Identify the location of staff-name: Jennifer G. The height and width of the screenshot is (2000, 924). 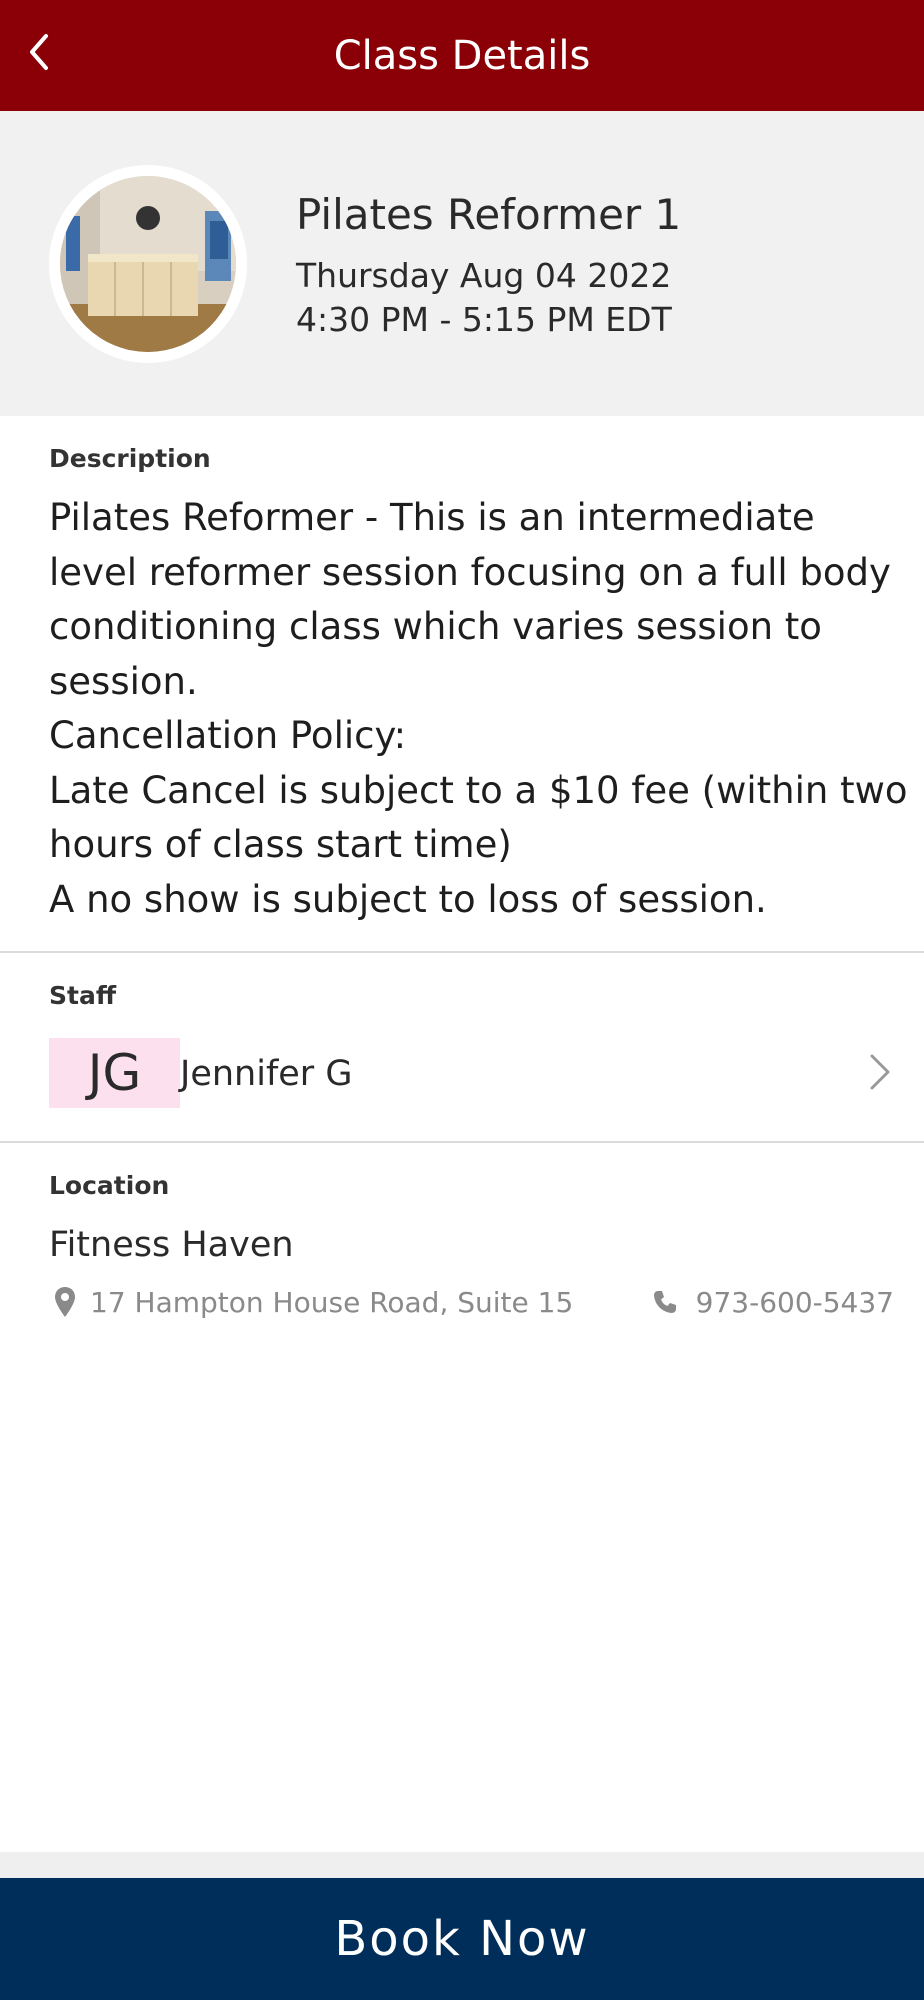
(266, 1074).